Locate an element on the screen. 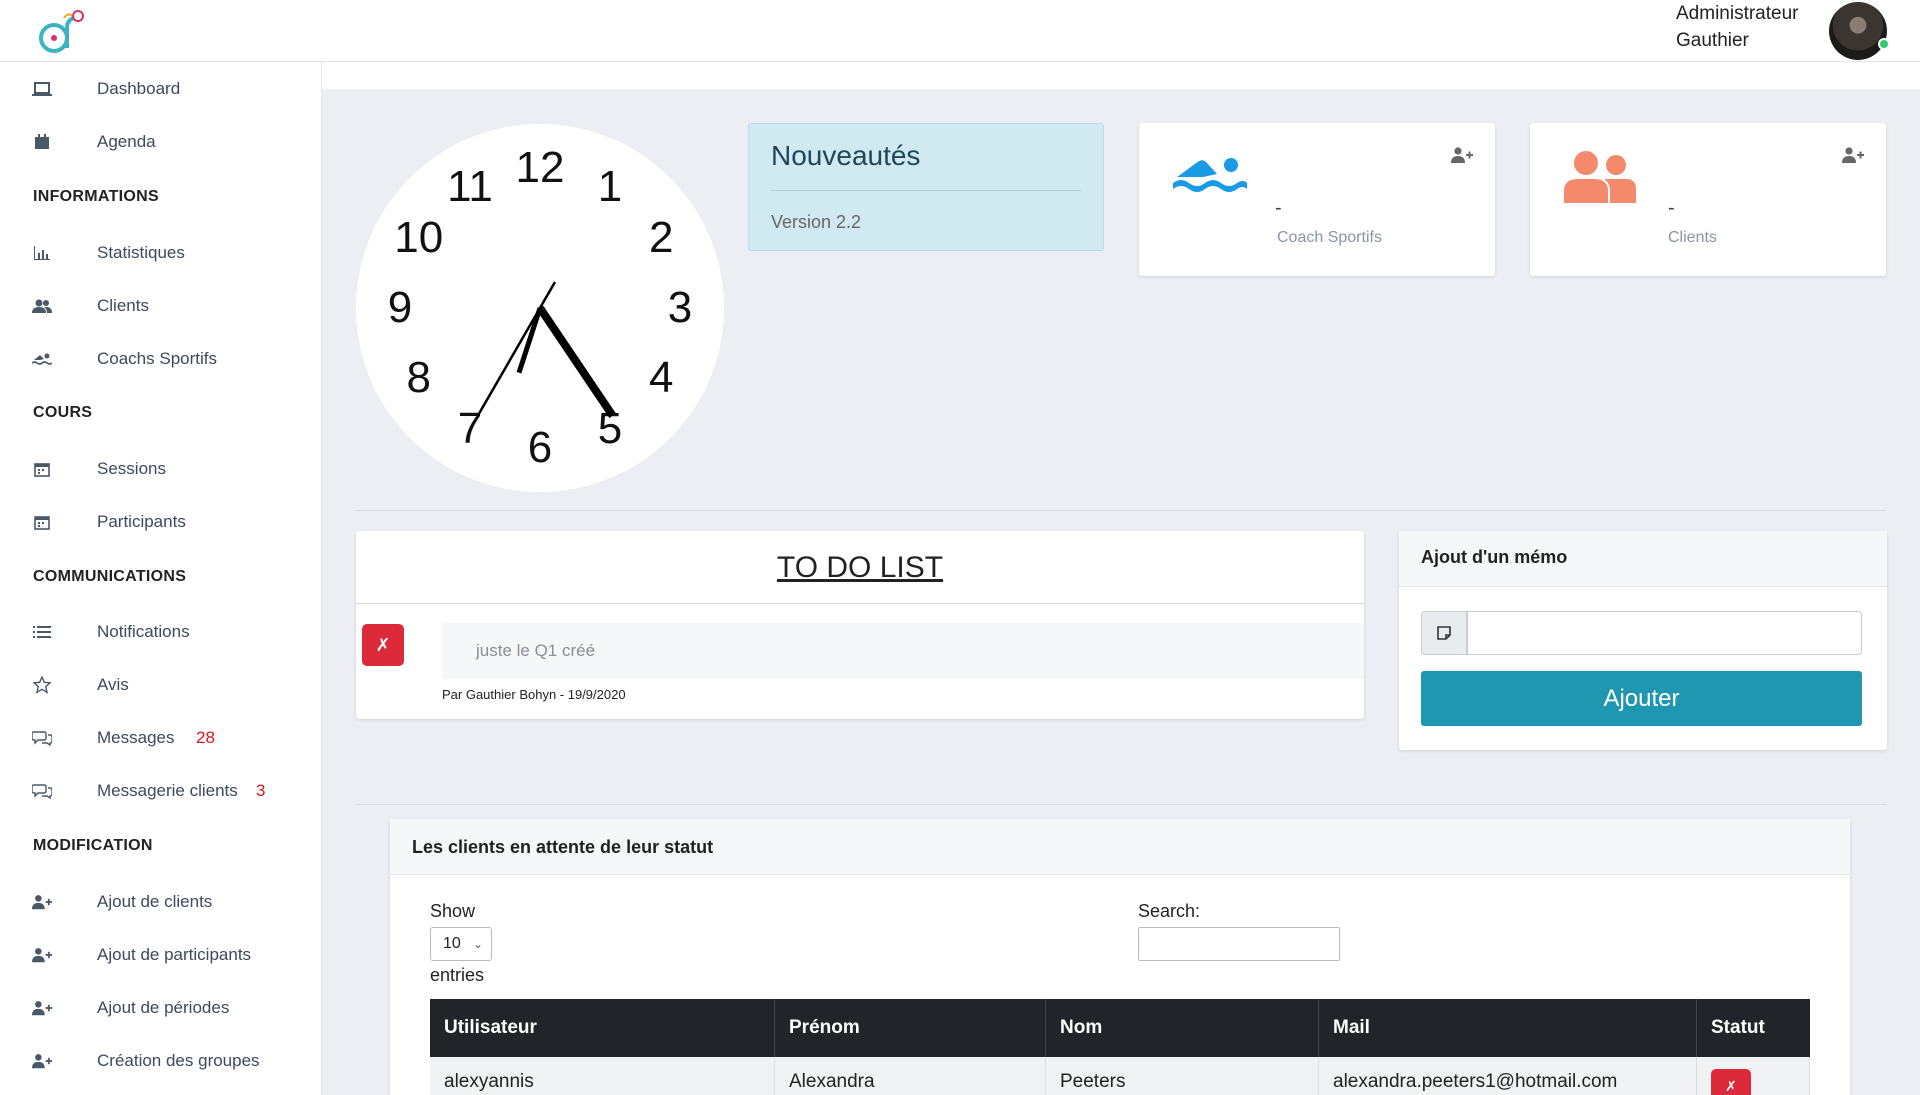  coach-label: Coach Sportifs is located at coordinates (1329, 237).